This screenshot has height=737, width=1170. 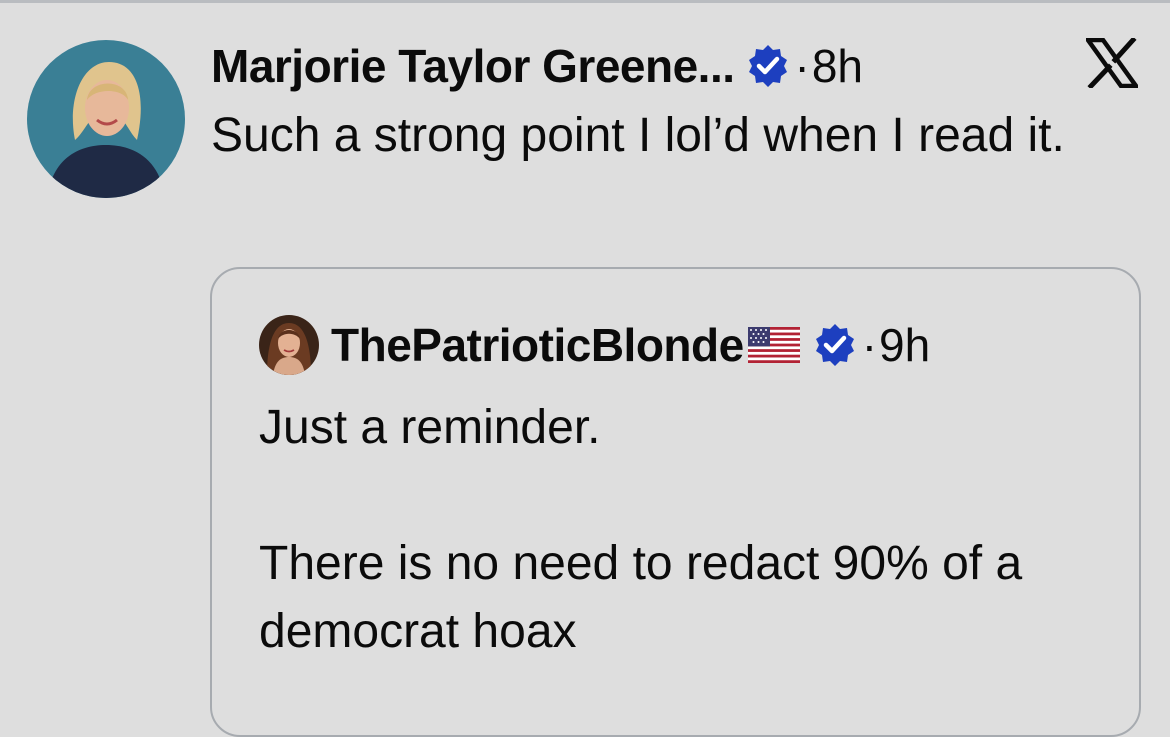 I want to click on verified-badge-icon, so click(x=768, y=66).